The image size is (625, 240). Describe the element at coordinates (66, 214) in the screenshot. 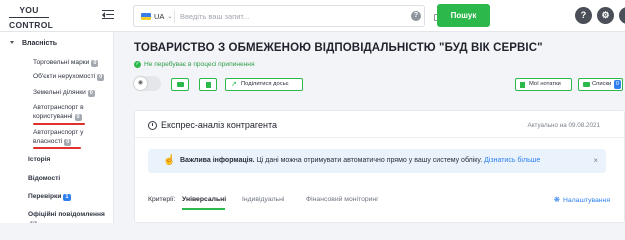

I see `sidebar-item-label: Офіційні повідомлення` at that location.